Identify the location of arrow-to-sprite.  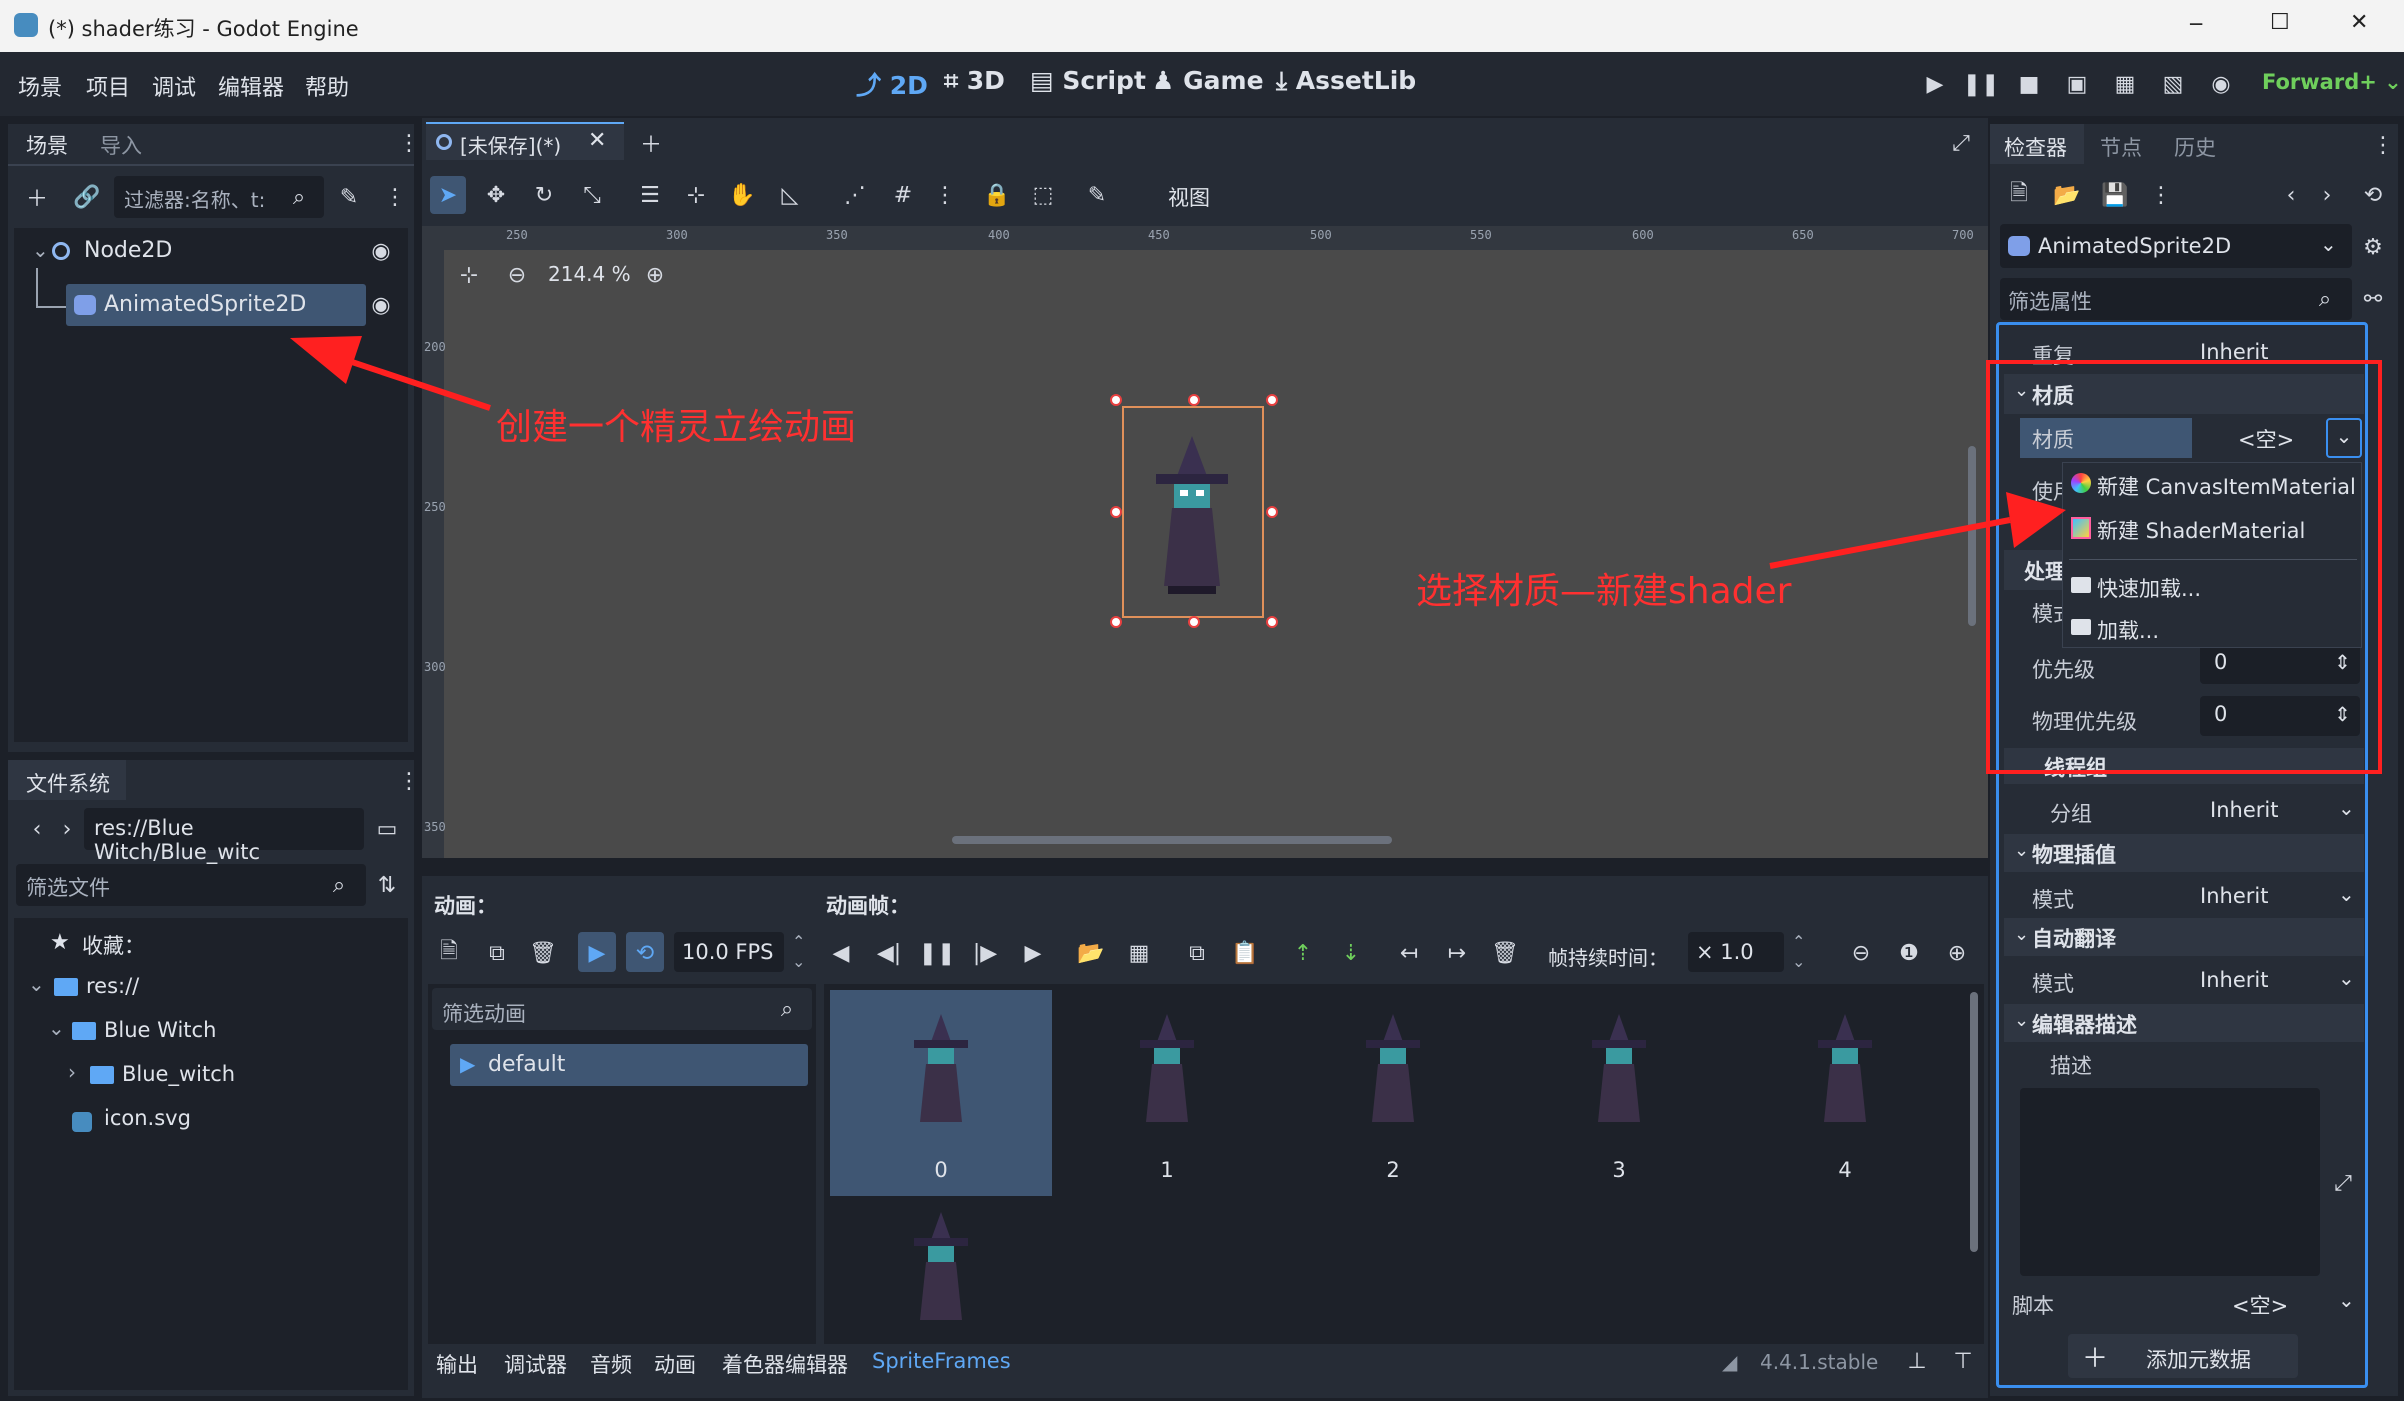
(390, 373).